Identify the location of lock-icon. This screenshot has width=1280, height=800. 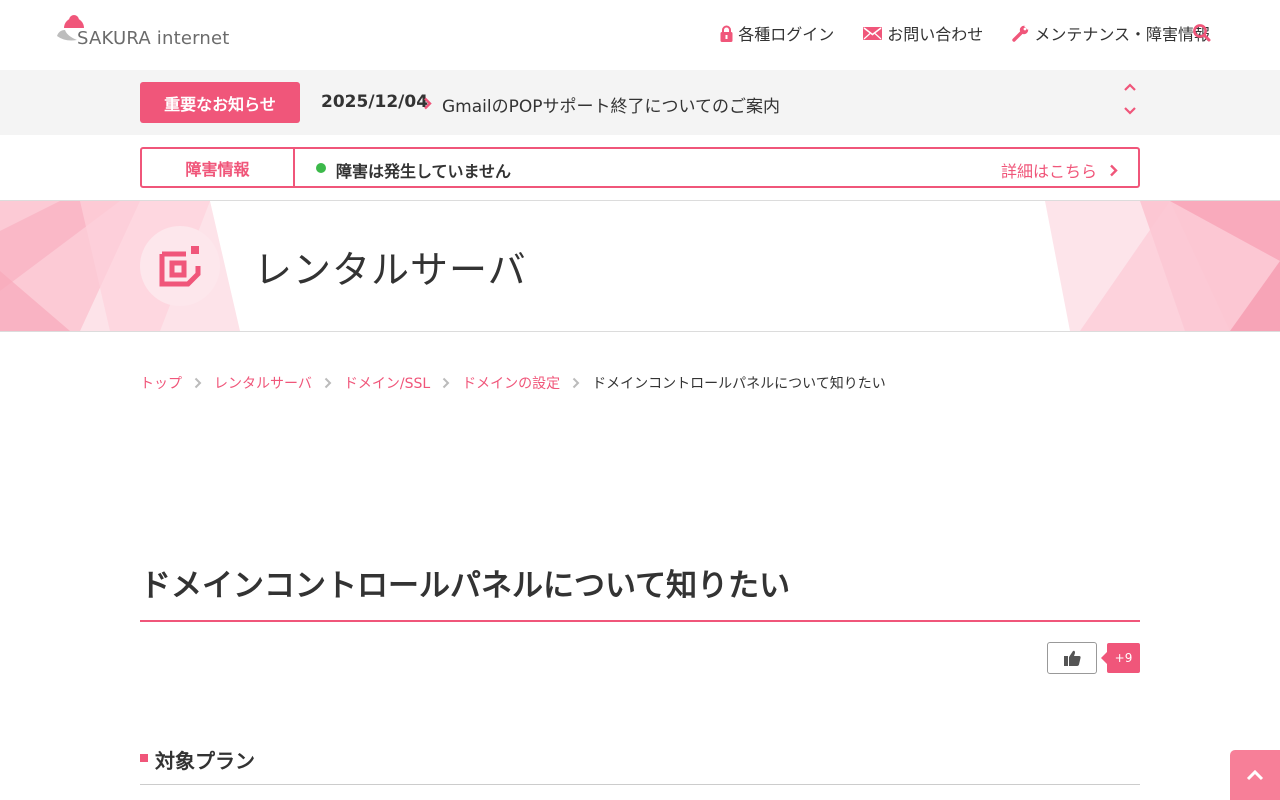
(726, 33).